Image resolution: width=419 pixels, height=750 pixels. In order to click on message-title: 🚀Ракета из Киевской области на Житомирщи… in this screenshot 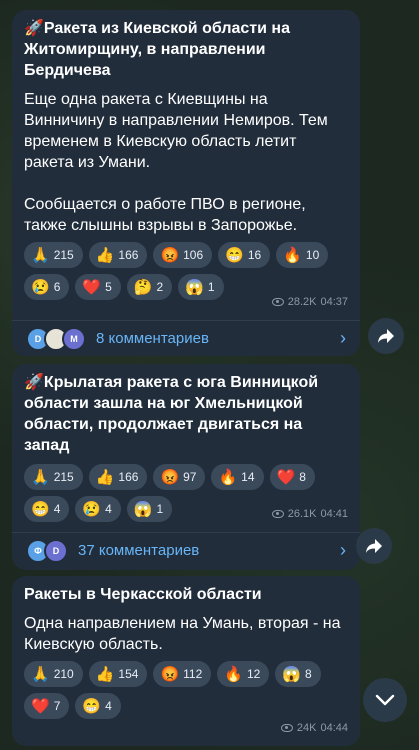, I will do `click(157, 49)`.